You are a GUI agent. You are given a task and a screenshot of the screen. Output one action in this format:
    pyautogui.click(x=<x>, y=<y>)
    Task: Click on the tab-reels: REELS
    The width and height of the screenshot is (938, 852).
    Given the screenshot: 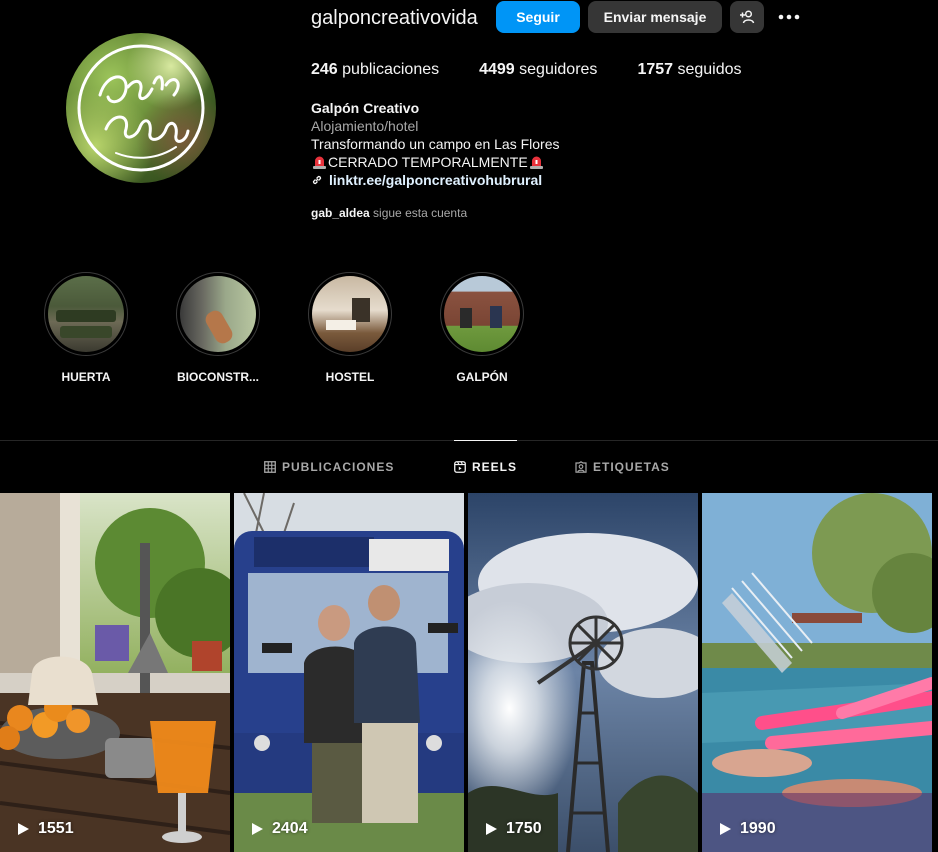 What is the action you would take?
    pyautogui.click(x=486, y=466)
    